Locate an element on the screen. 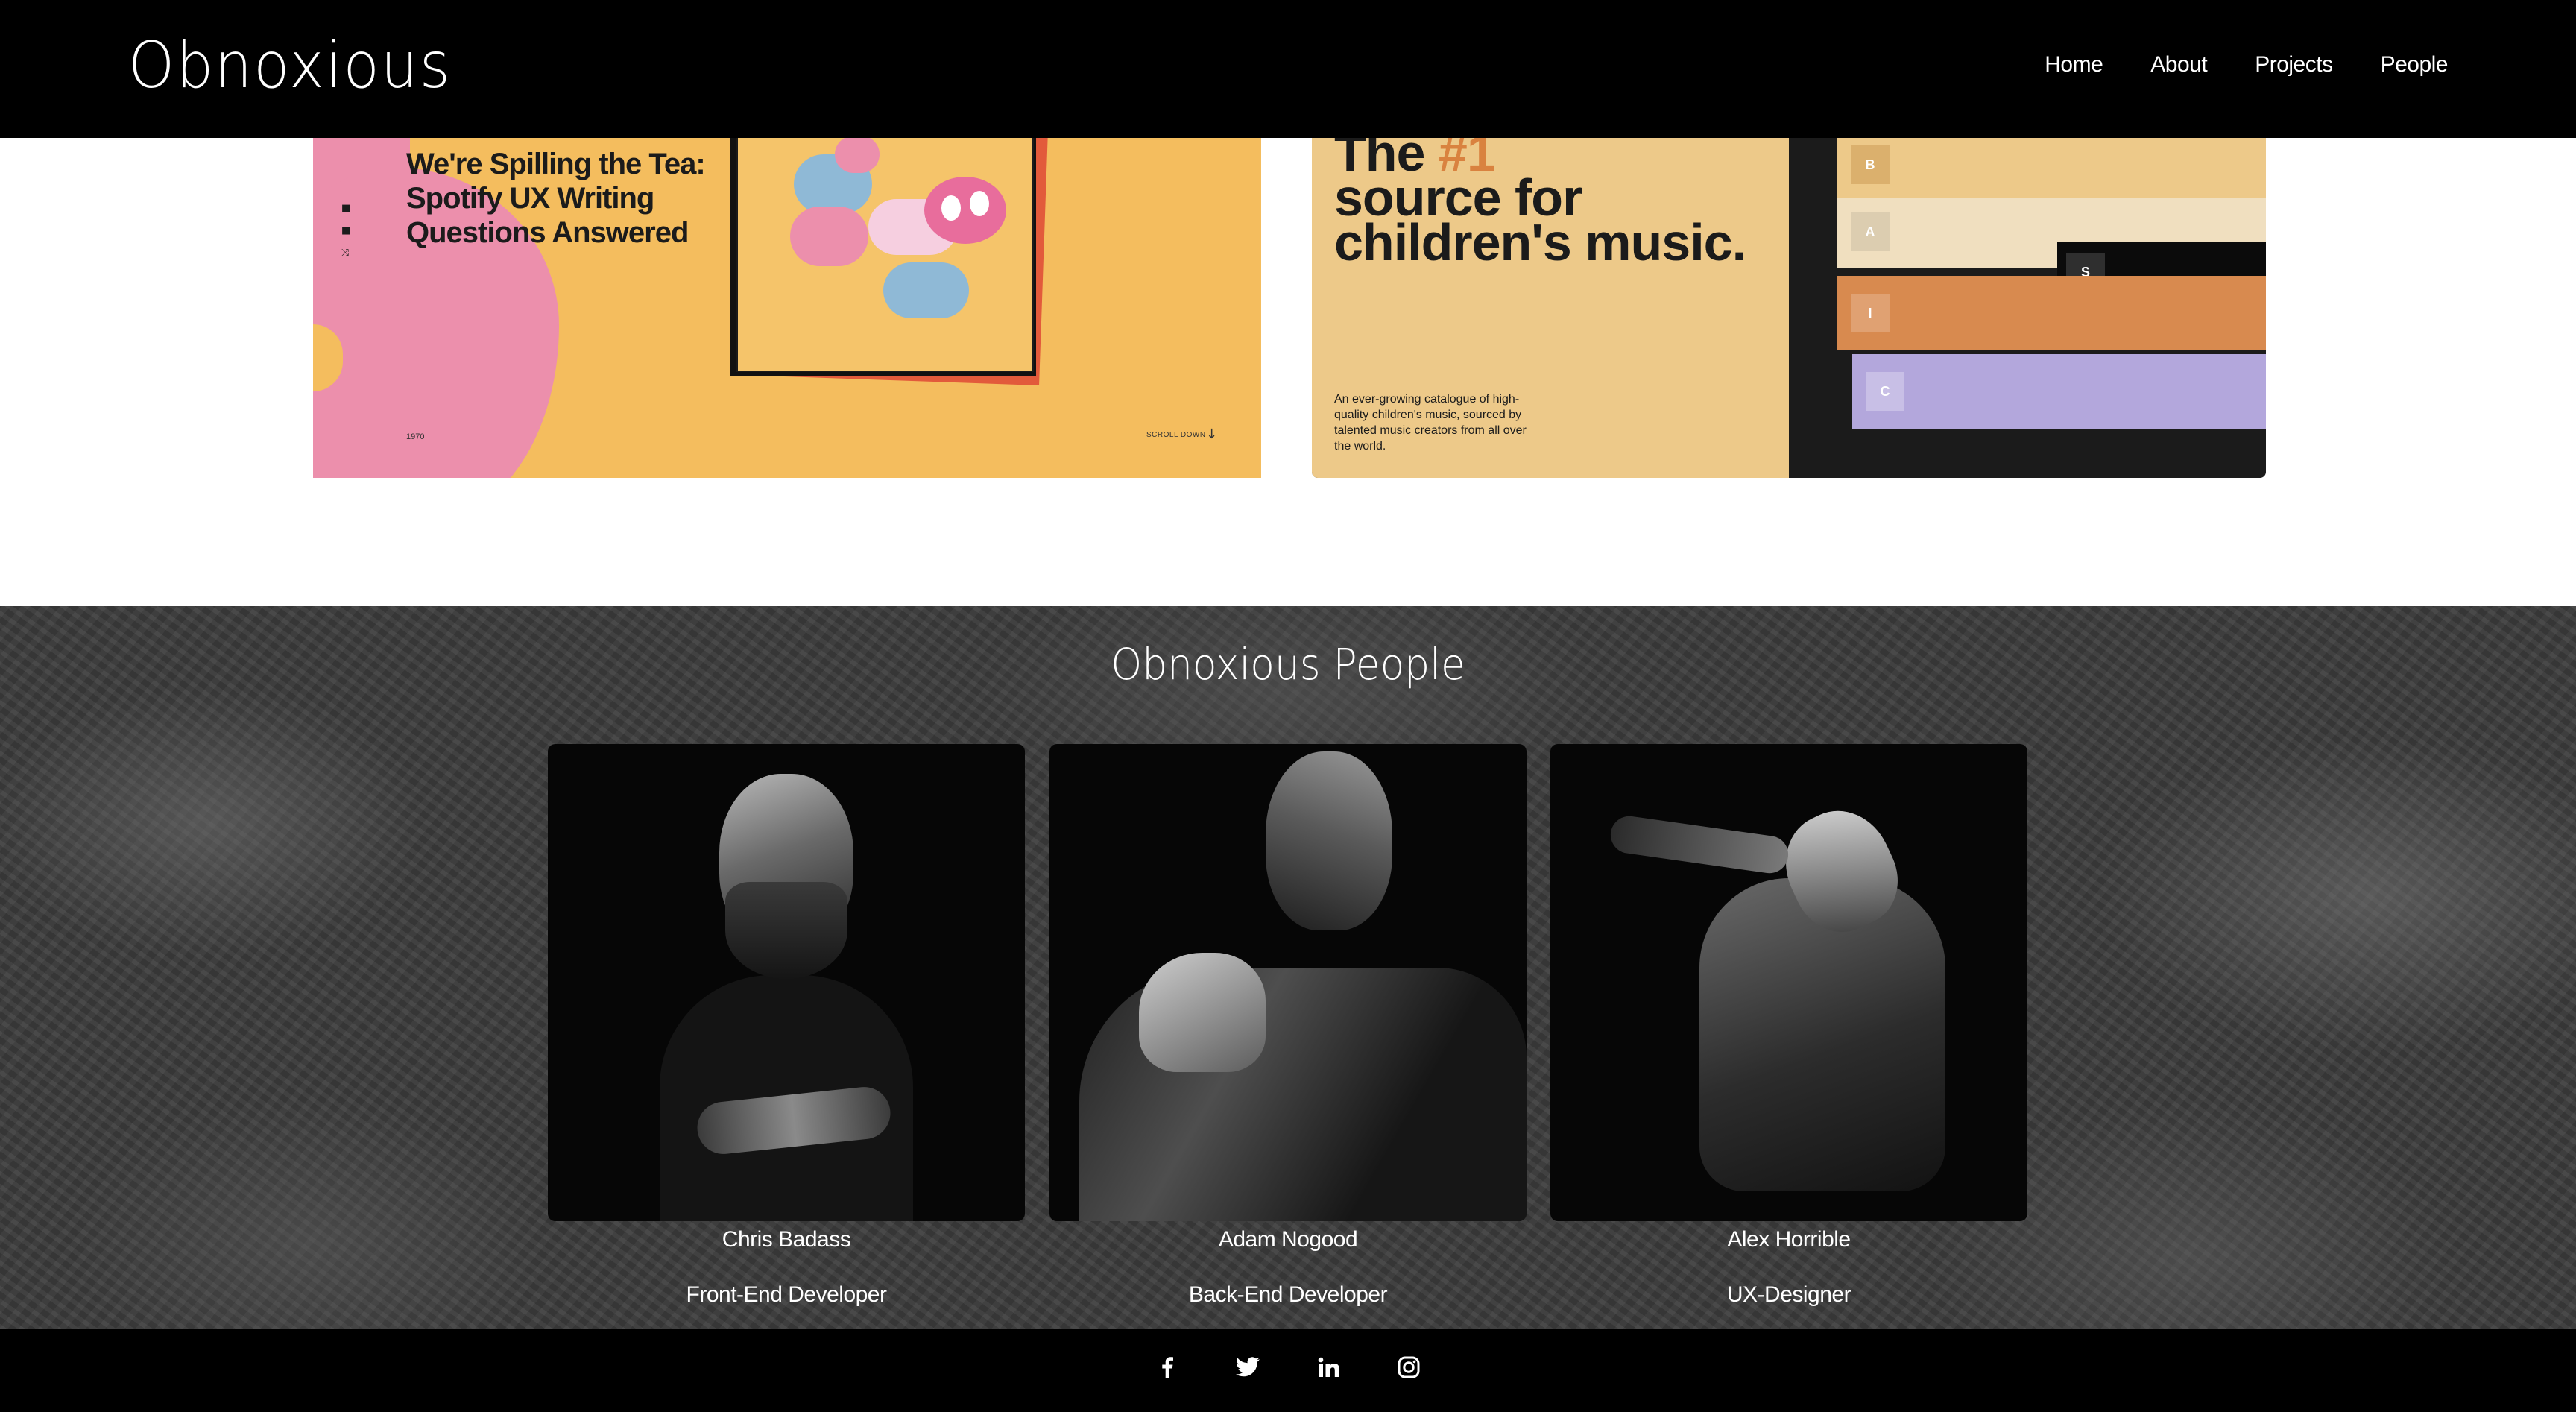 The width and height of the screenshot is (2576, 1412). instagram-icon is located at coordinates (1408, 1367).